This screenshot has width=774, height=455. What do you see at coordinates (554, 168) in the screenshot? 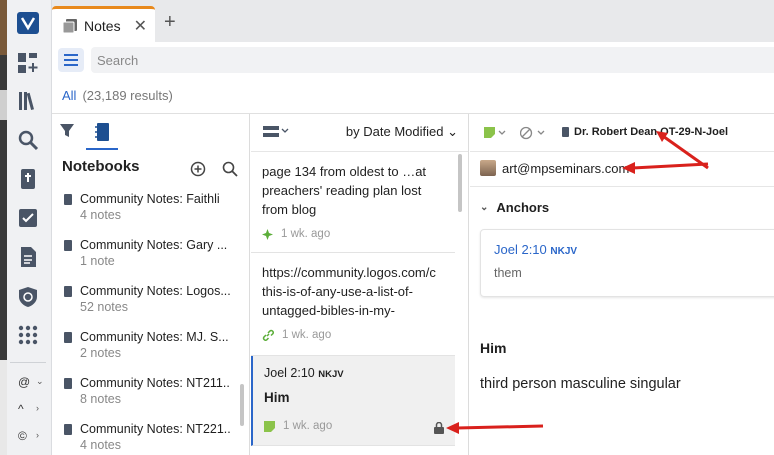
I see `author-row: art@mpseminars.com` at bounding box center [554, 168].